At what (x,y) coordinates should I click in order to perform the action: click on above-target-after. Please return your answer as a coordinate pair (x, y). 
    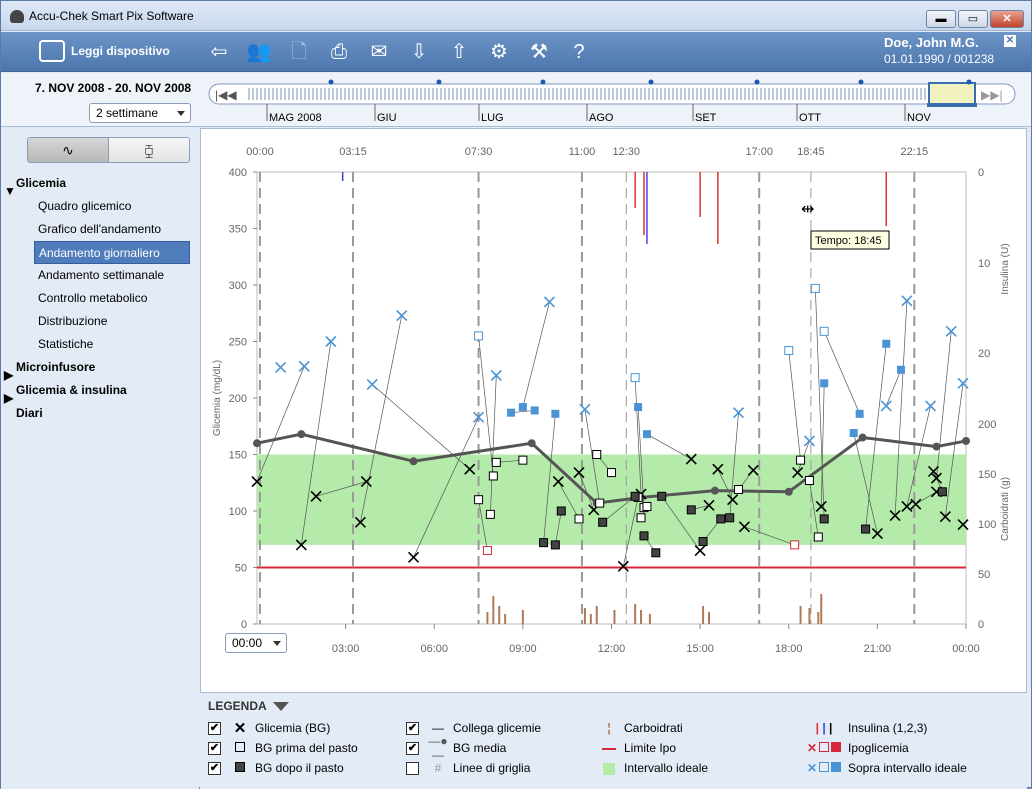
    Looking at the image, I should click on (534, 410).